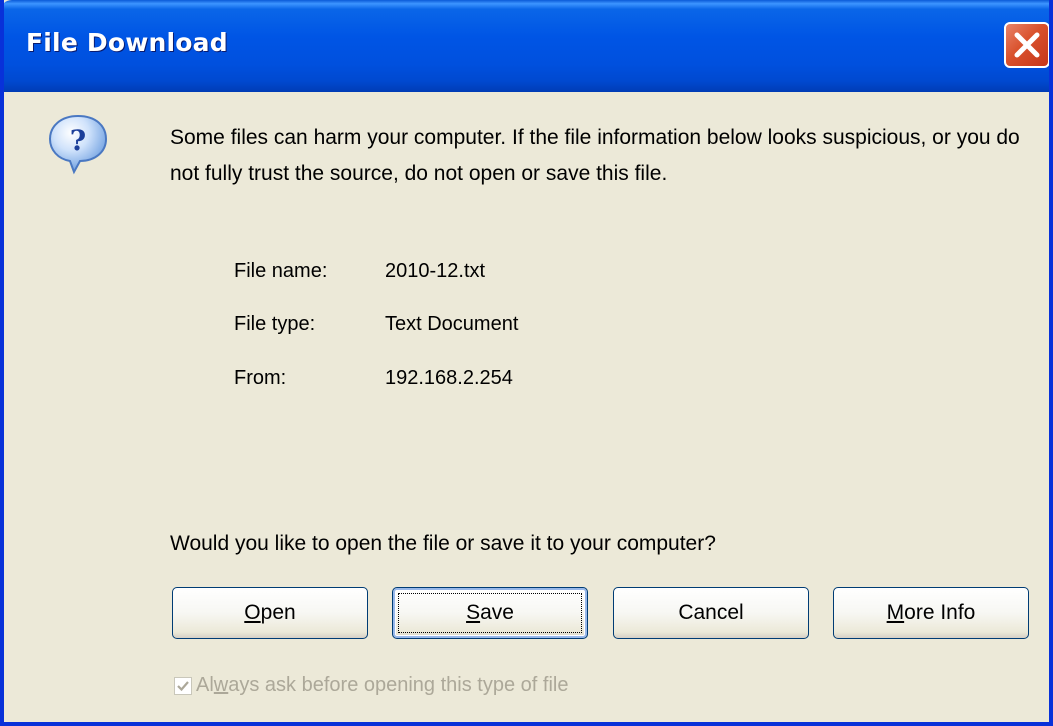 The image size is (1053, 726). What do you see at coordinates (452, 324) in the screenshot?
I see `file-type-value: Text Document` at bounding box center [452, 324].